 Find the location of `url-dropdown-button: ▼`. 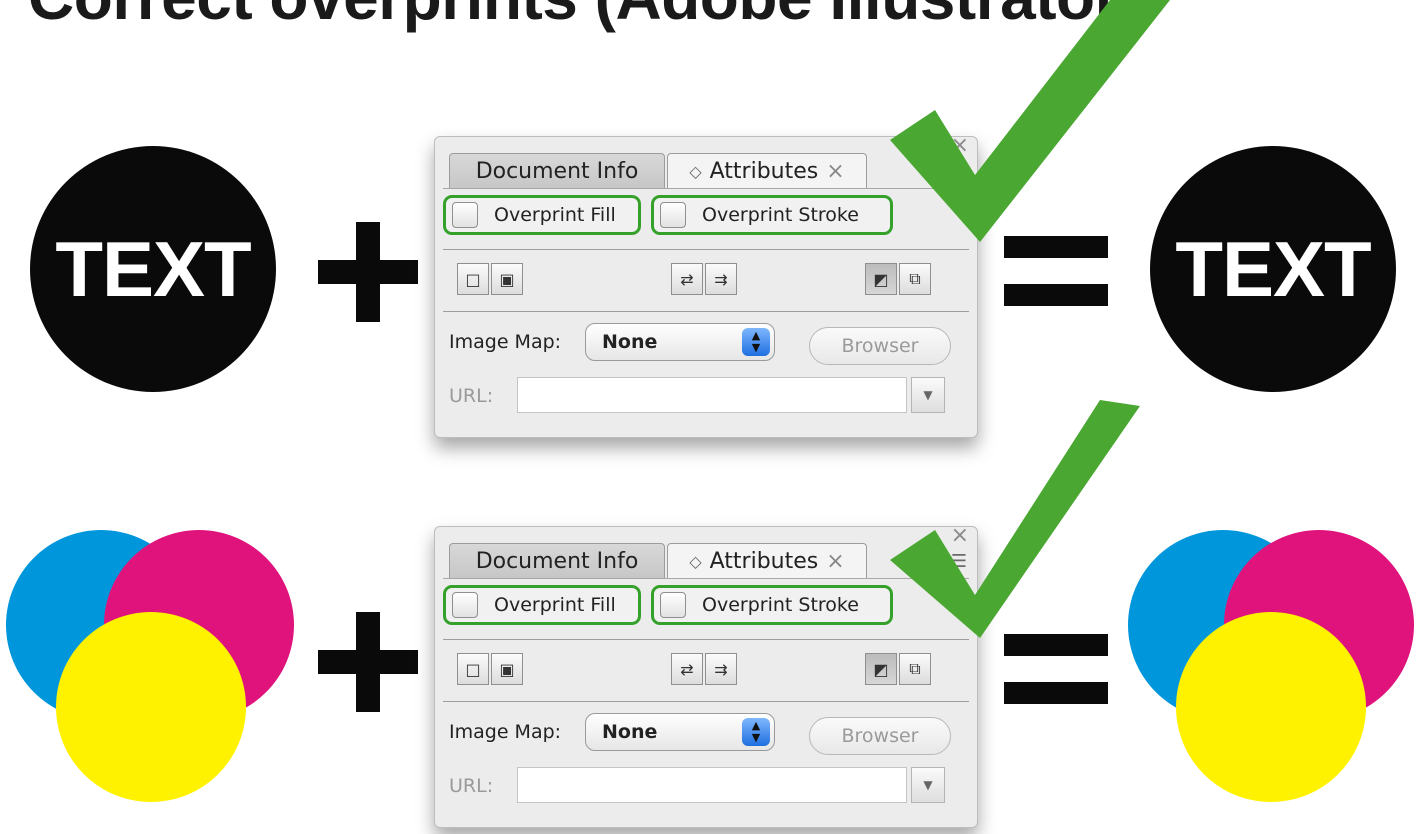

url-dropdown-button: ▼ is located at coordinates (928, 785).